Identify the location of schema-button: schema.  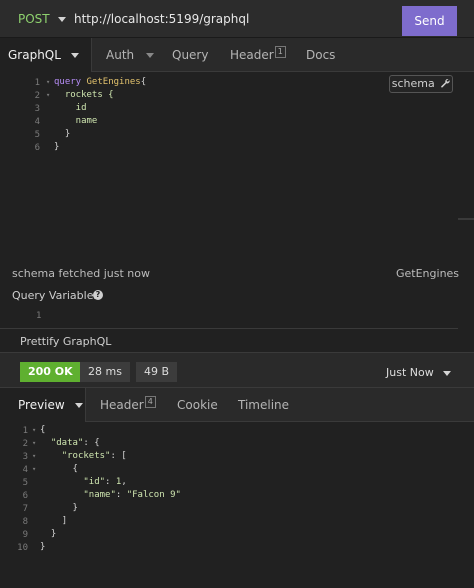
(421, 84).